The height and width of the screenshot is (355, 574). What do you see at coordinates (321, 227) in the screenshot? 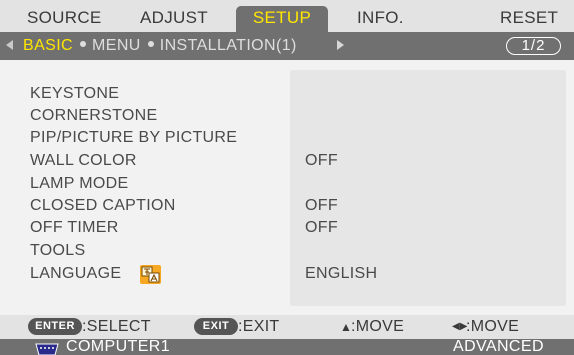
I see `off-timer-value: OFF` at bounding box center [321, 227].